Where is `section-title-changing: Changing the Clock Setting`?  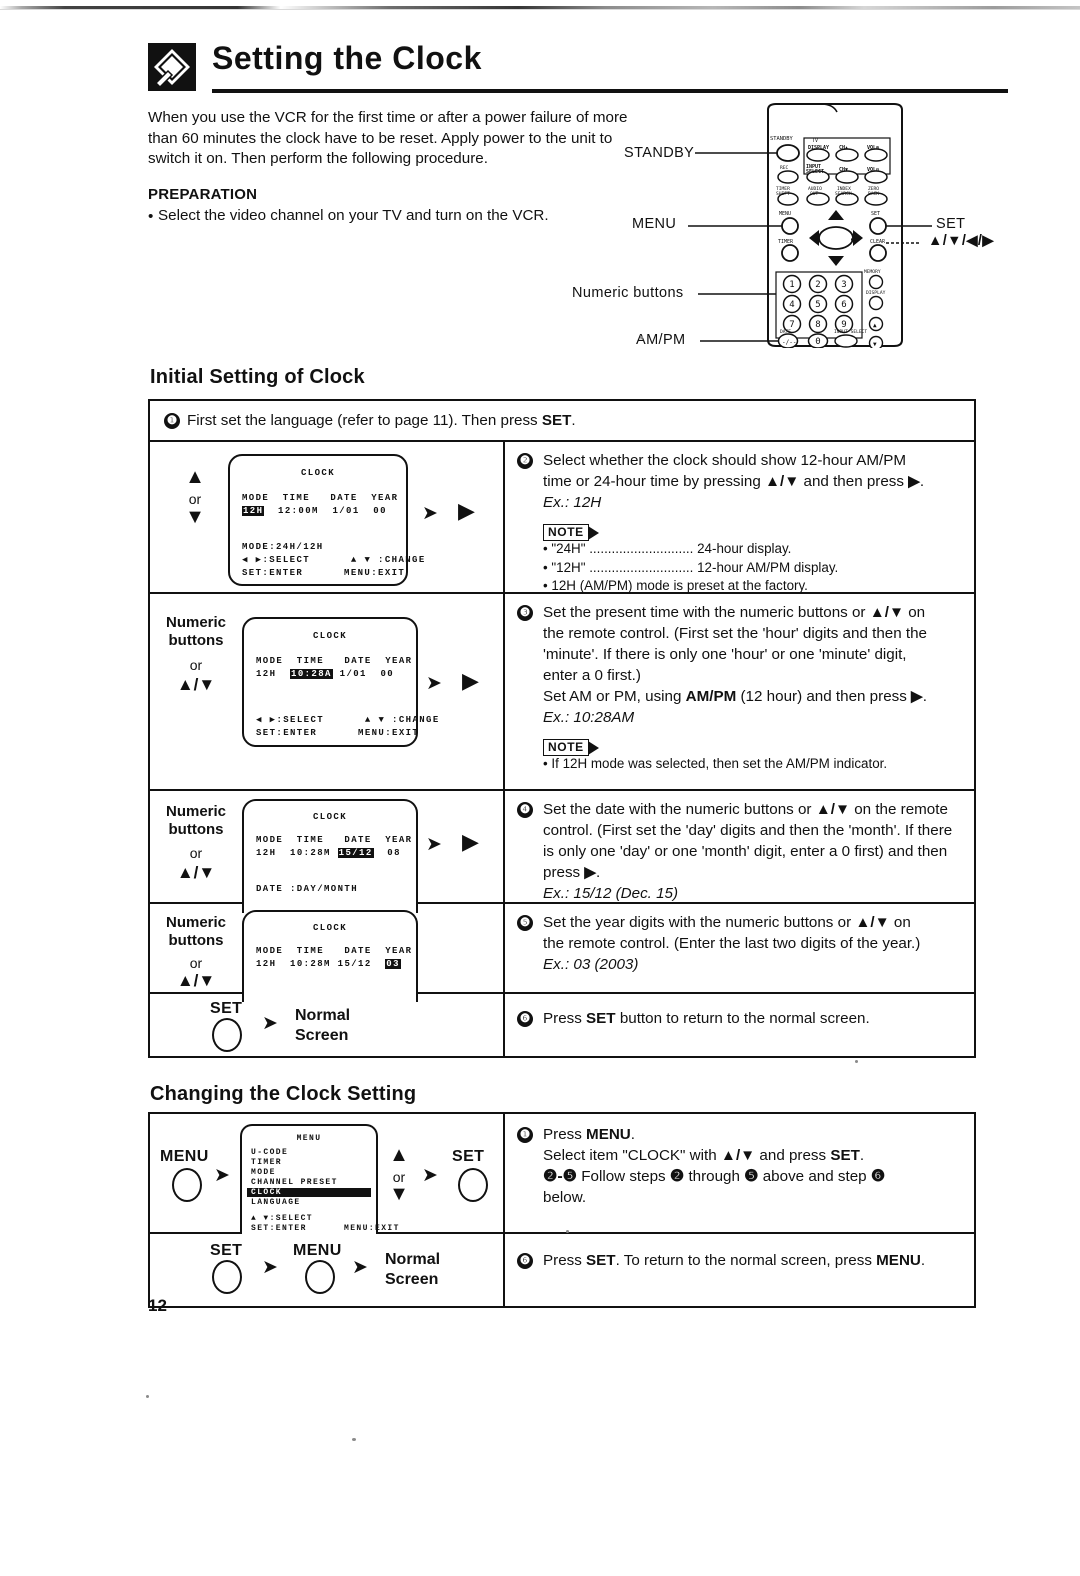 section-title-changing: Changing the Clock Setting is located at coordinates (283, 1094).